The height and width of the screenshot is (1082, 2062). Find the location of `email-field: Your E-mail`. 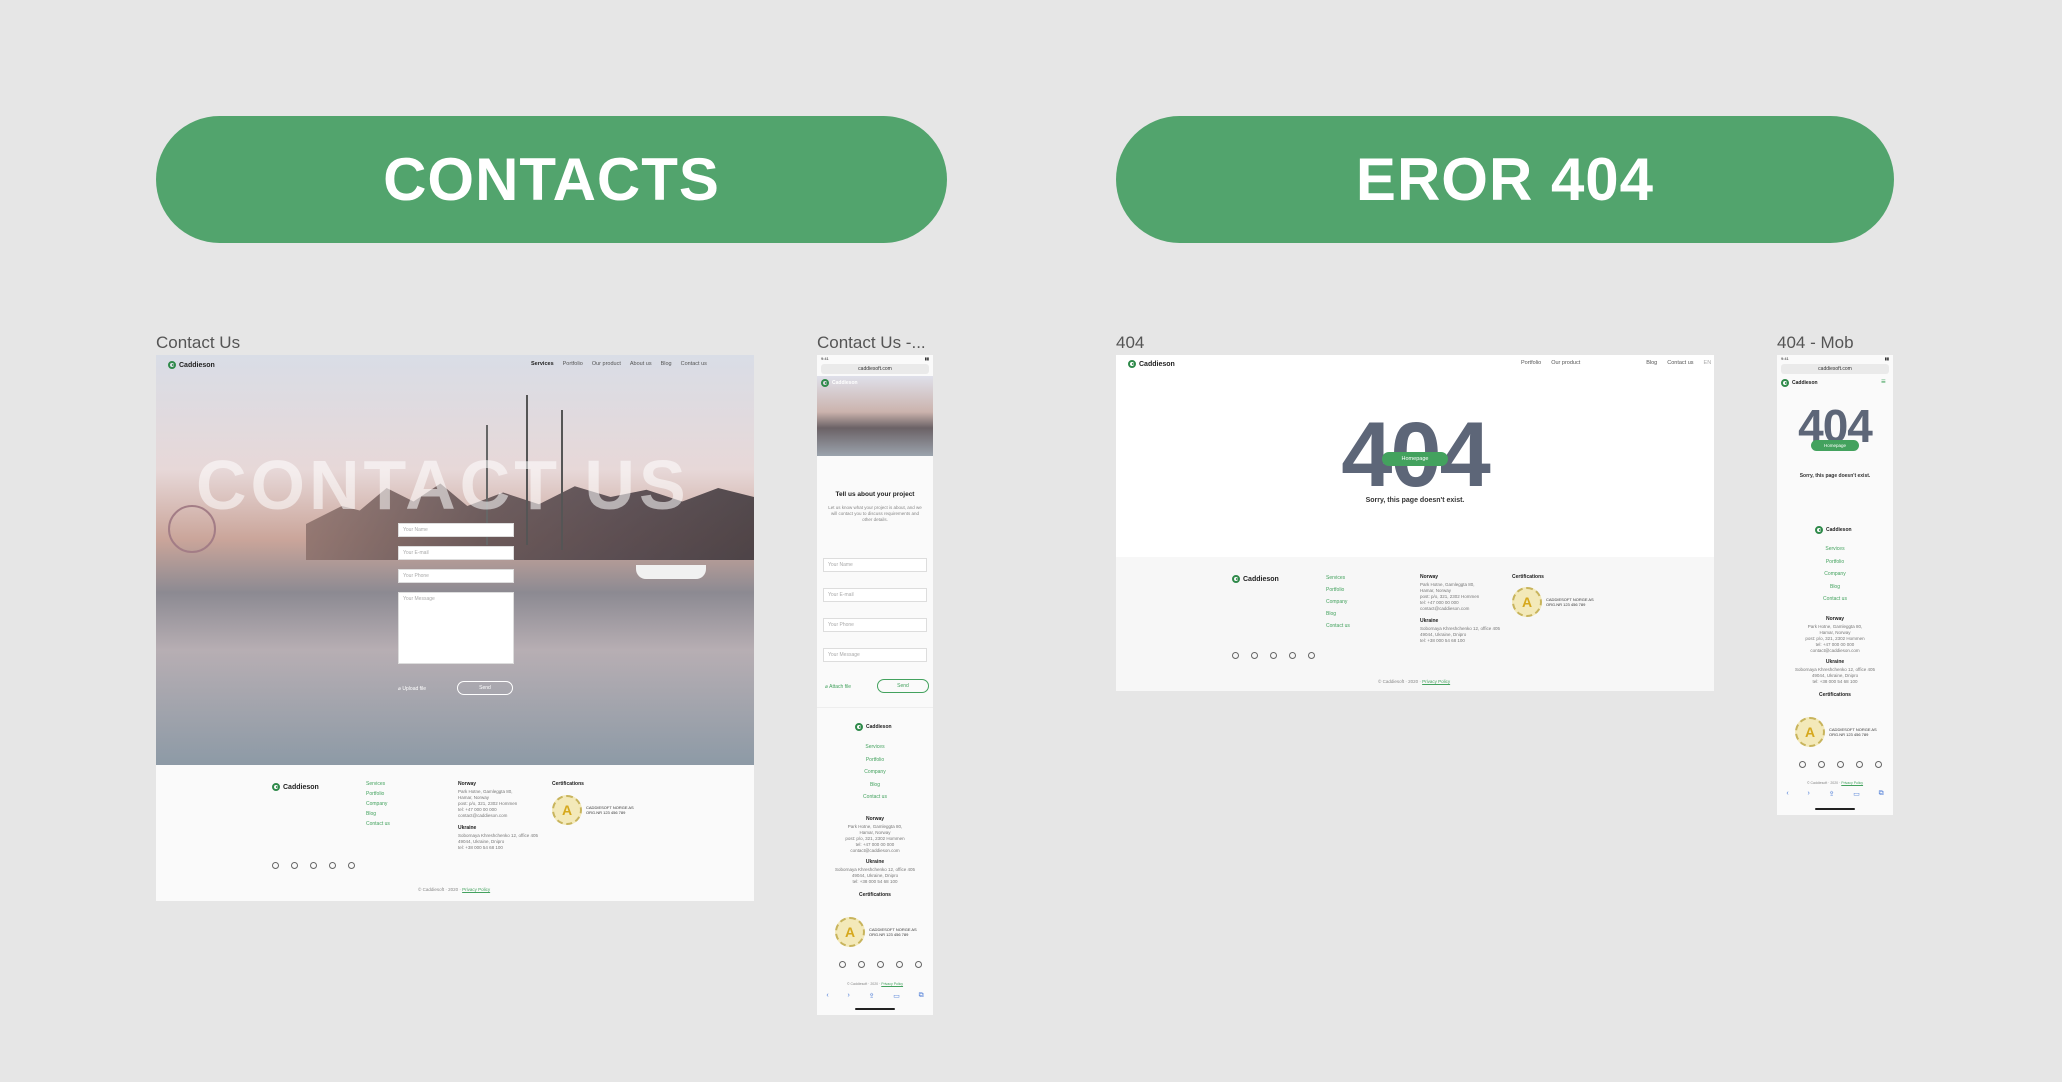

email-field: Your E-mail is located at coordinates (456, 553).